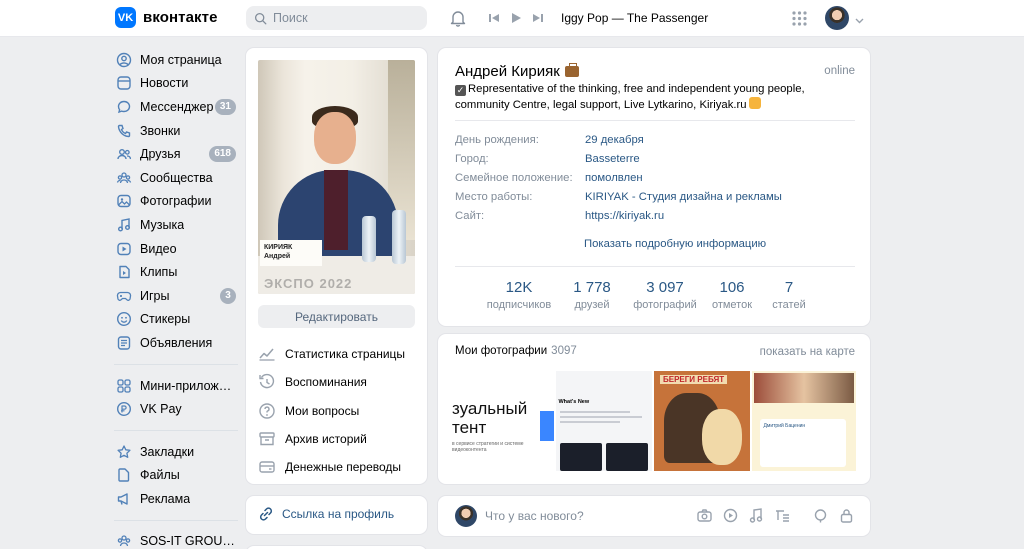 This screenshot has height=549, width=1024. What do you see at coordinates (665, 305) in the screenshot?
I see `counter-label: фотографий` at bounding box center [665, 305].